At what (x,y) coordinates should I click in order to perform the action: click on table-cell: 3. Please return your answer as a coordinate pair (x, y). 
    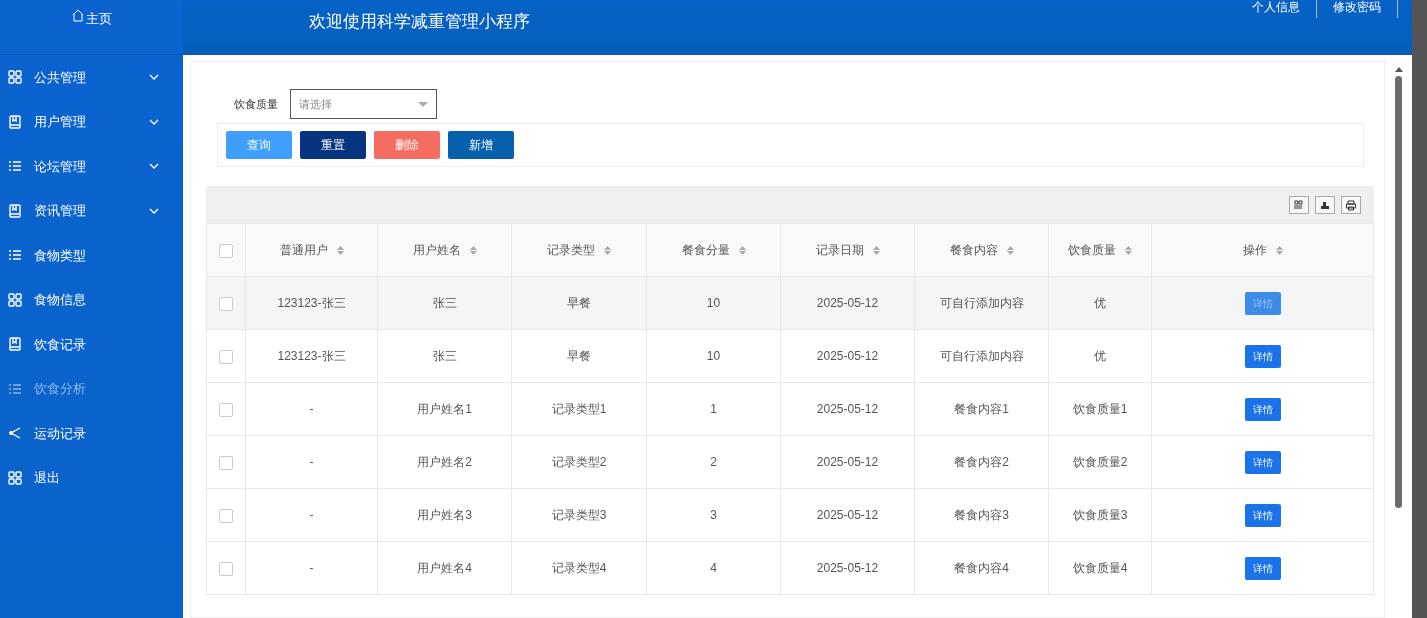
    Looking at the image, I should click on (713, 515).